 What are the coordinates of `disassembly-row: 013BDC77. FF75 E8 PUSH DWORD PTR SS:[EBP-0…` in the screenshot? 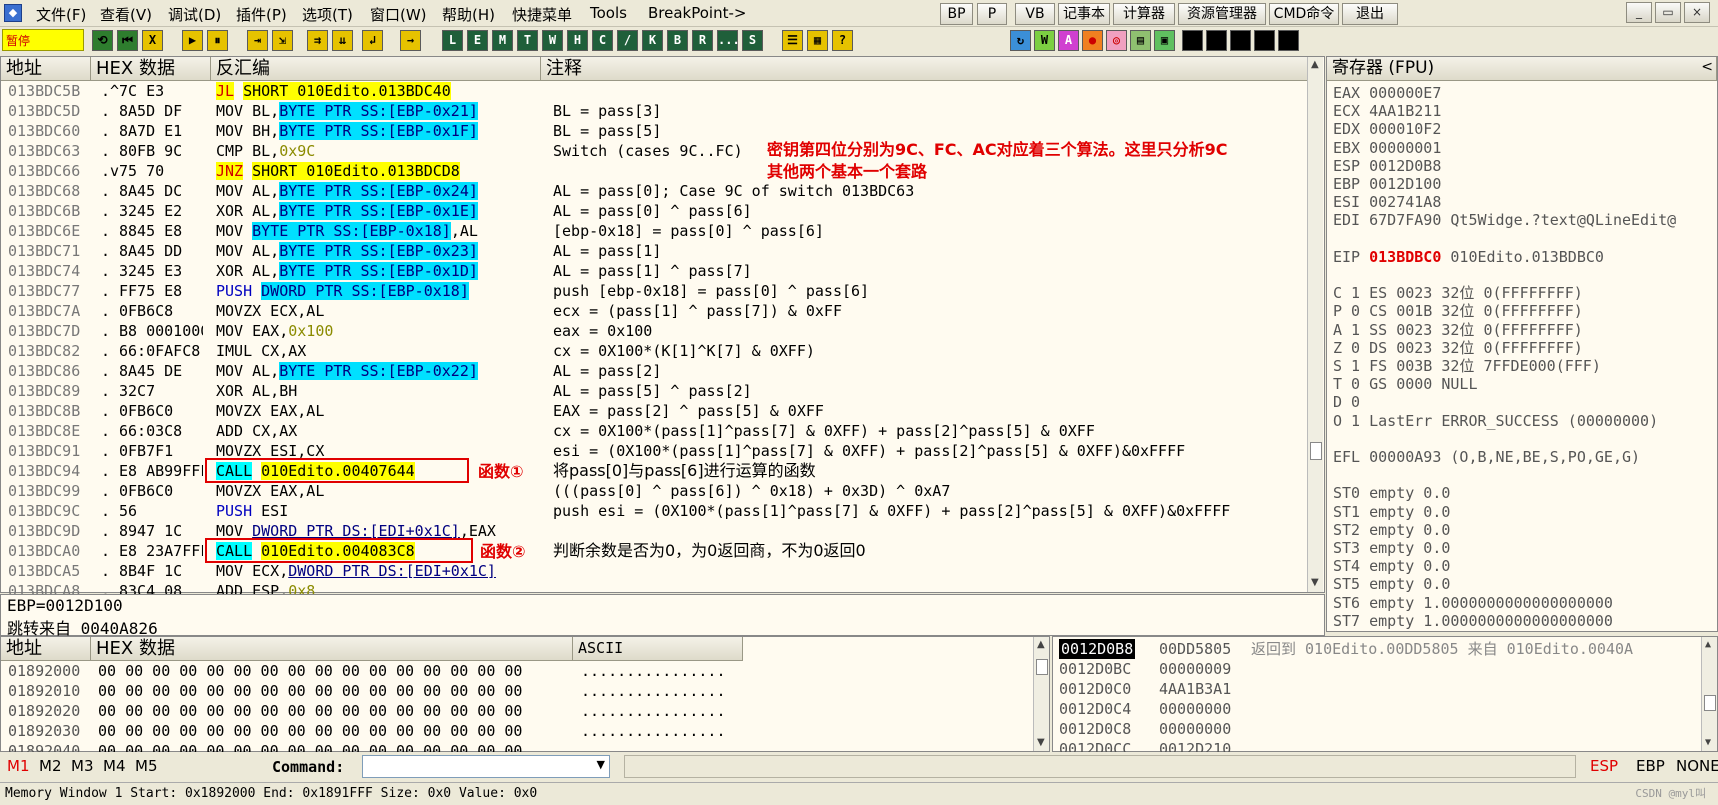 It's located at (656, 291).